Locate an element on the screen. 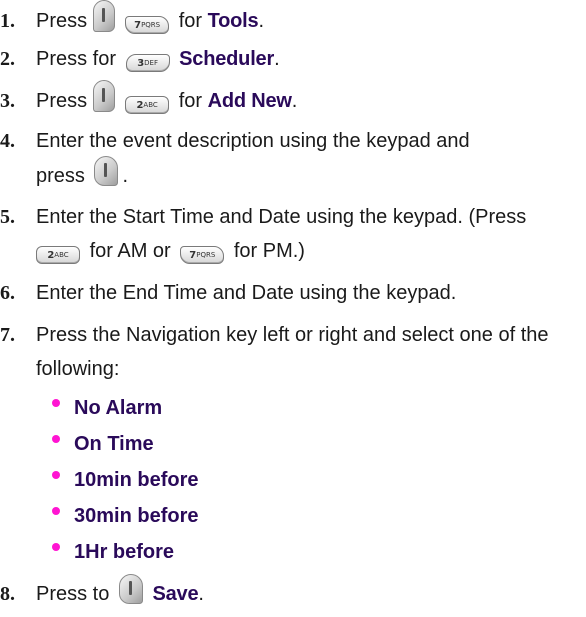 The height and width of the screenshot is (617, 586). option-10min-before: 10min before is located at coordinates (125, 480).